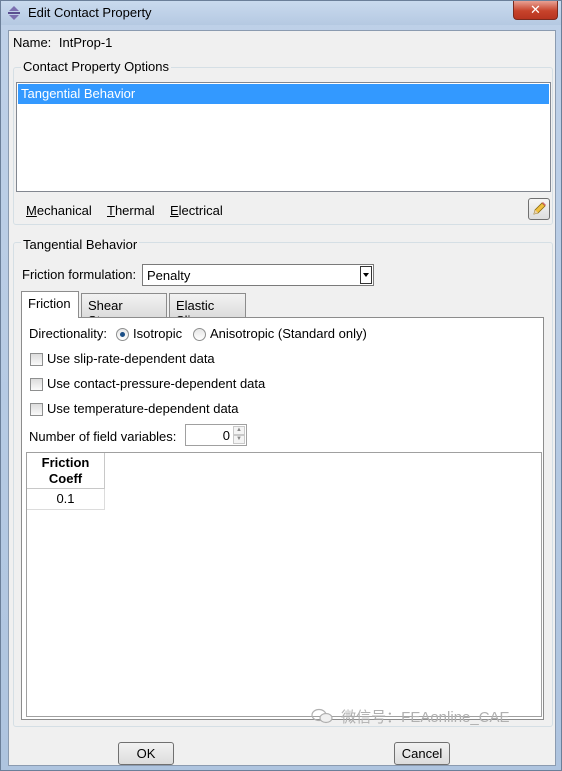 This screenshot has height=771, width=562. What do you see at coordinates (283, 137) in the screenshot?
I see `options-listbox: Tangential Behavior` at bounding box center [283, 137].